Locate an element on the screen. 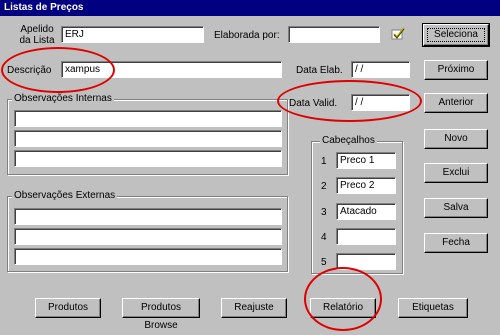 This screenshot has width=500, height=335. produtos-browse-button: Produtos Browse is located at coordinates (161, 314).